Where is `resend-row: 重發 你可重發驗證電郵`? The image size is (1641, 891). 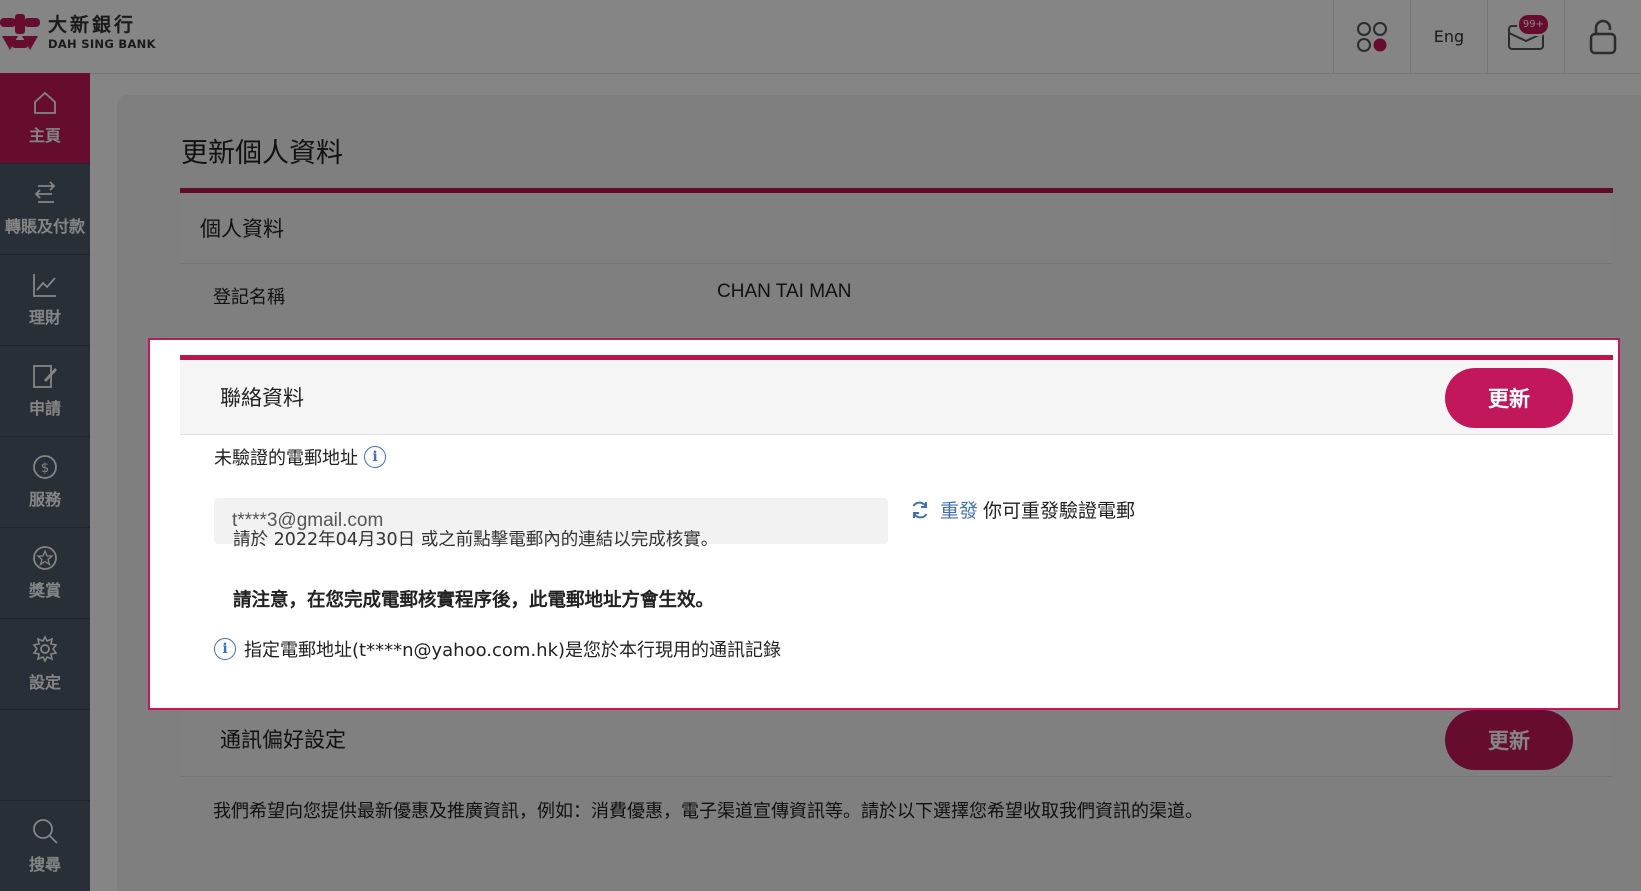
resend-row: 重發 你可重發驗證電郵 is located at coordinates (1022, 509).